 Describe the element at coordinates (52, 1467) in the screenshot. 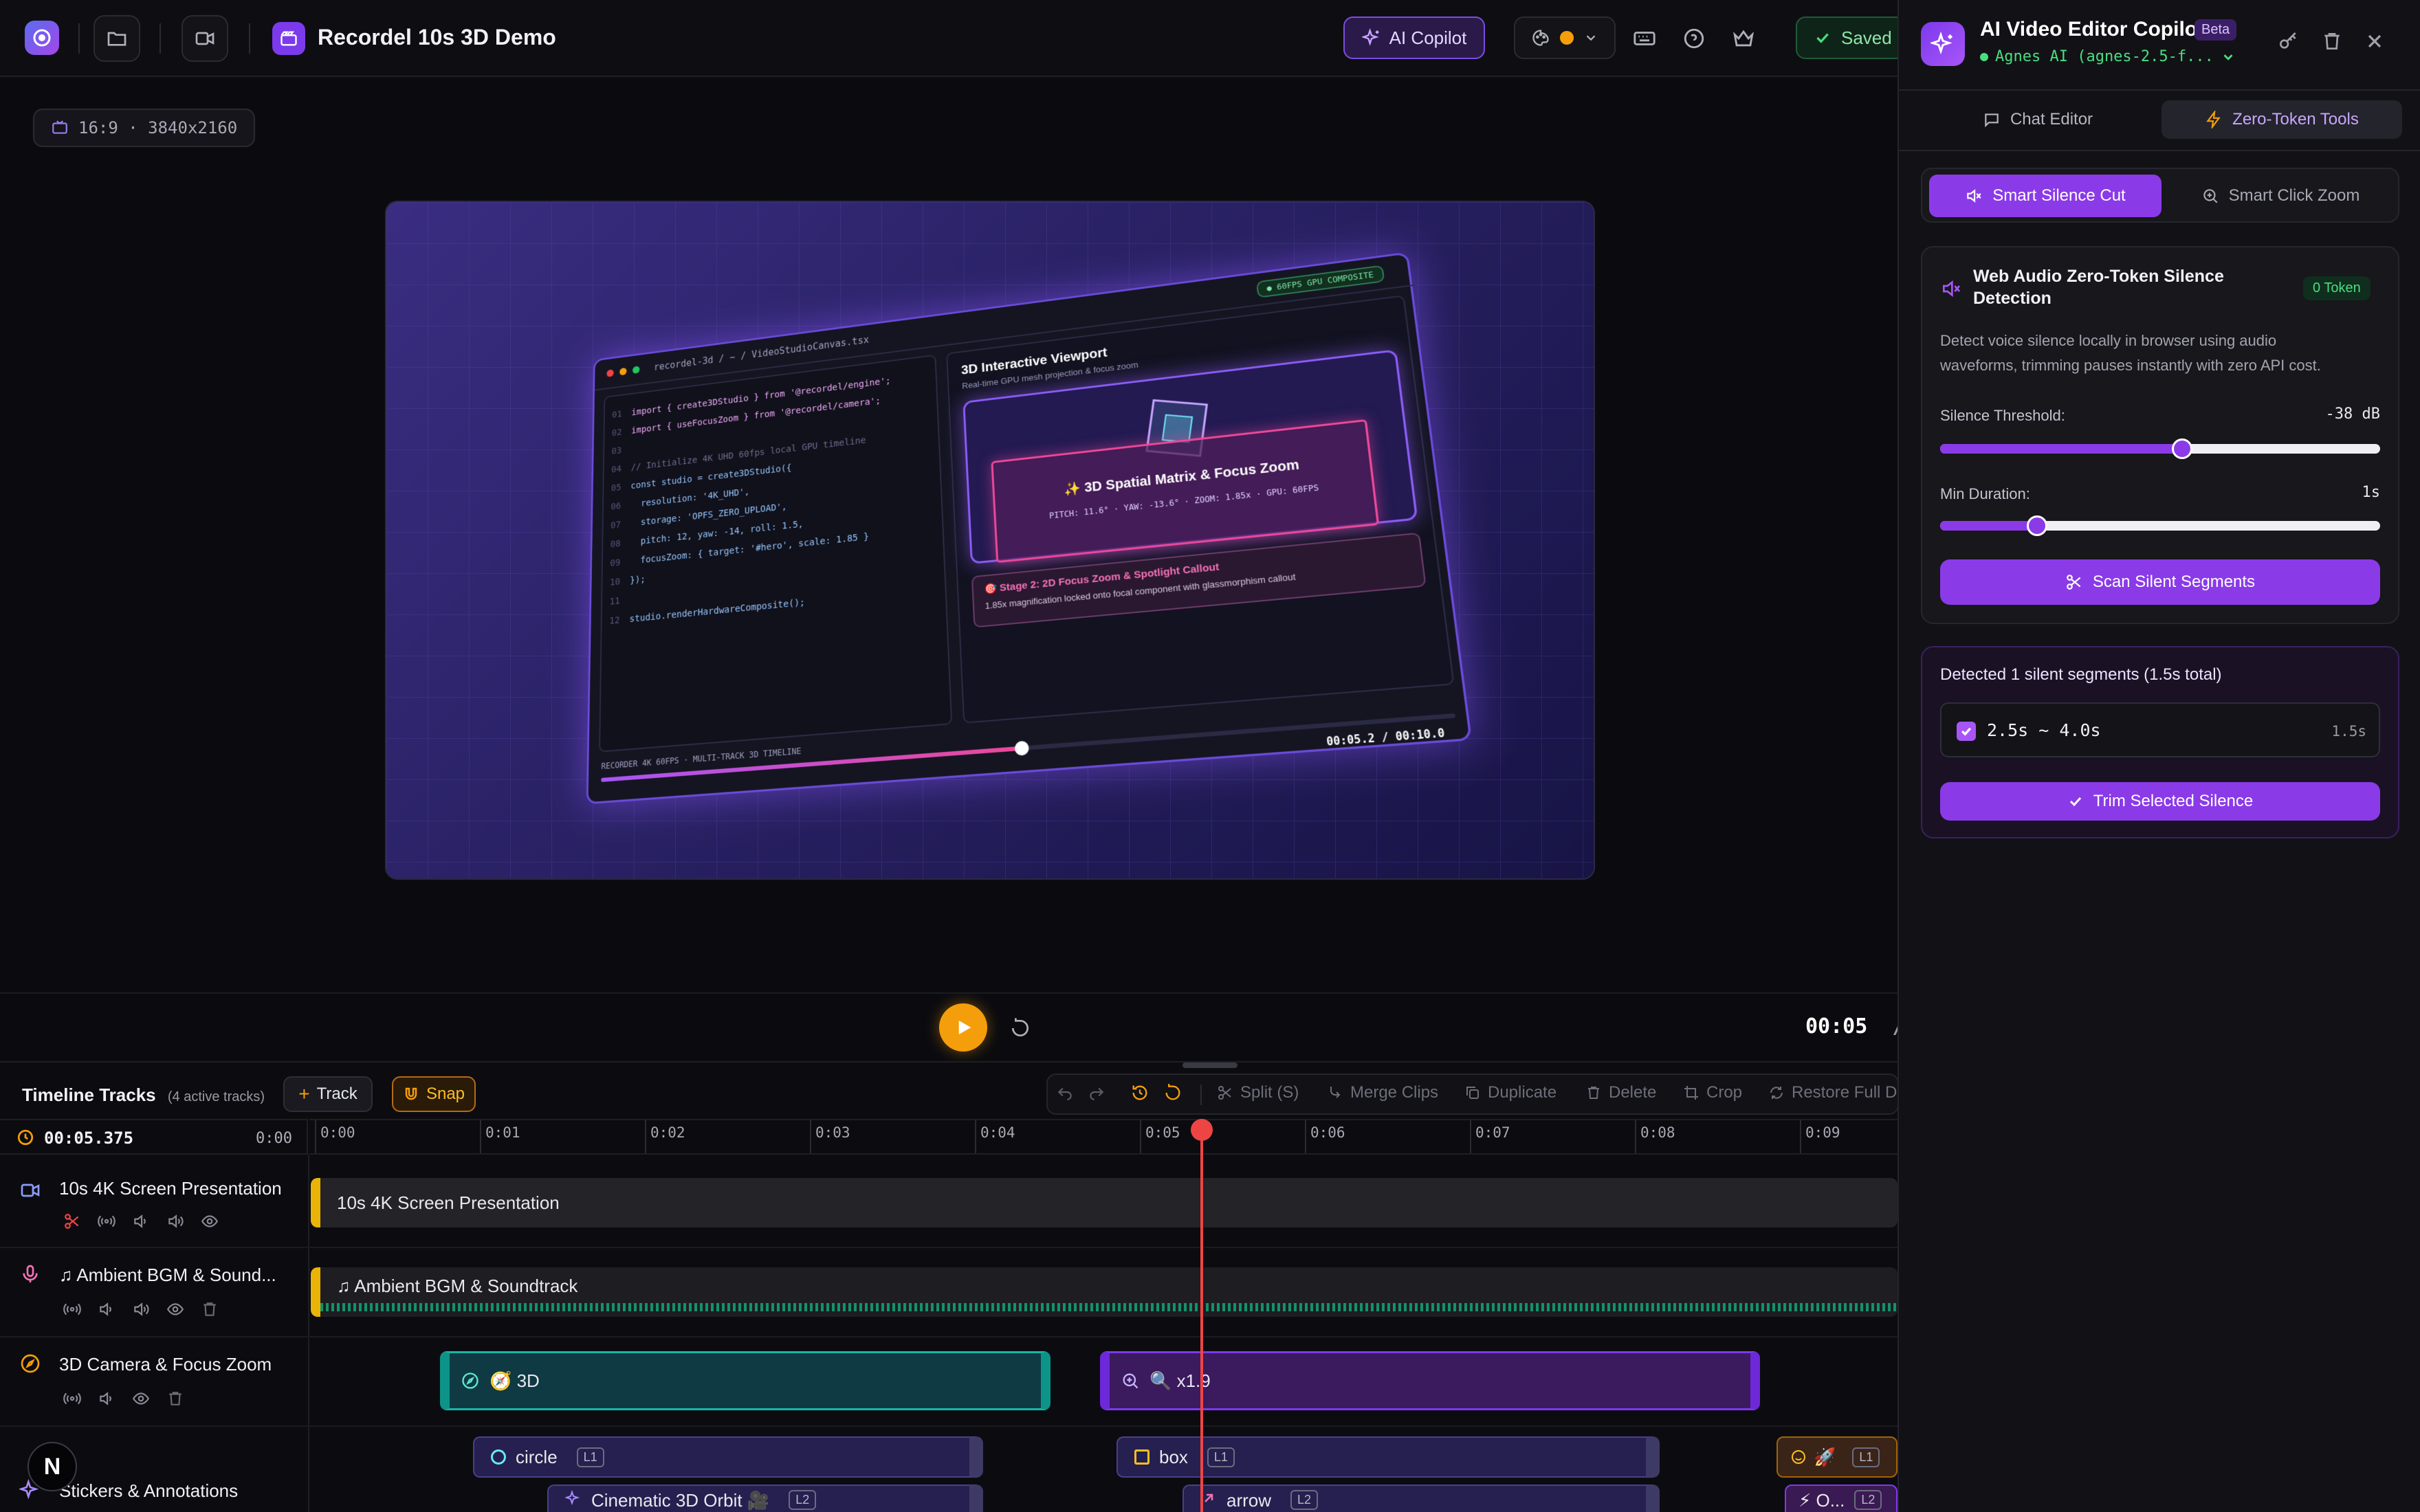

I see `user-avatar: N` at that location.